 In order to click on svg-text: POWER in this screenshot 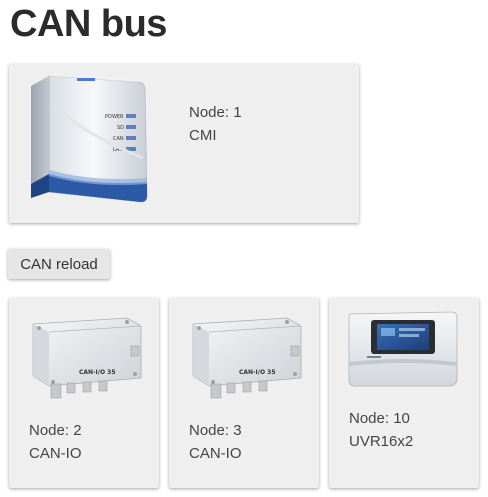, I will do `click(114, 117)`.